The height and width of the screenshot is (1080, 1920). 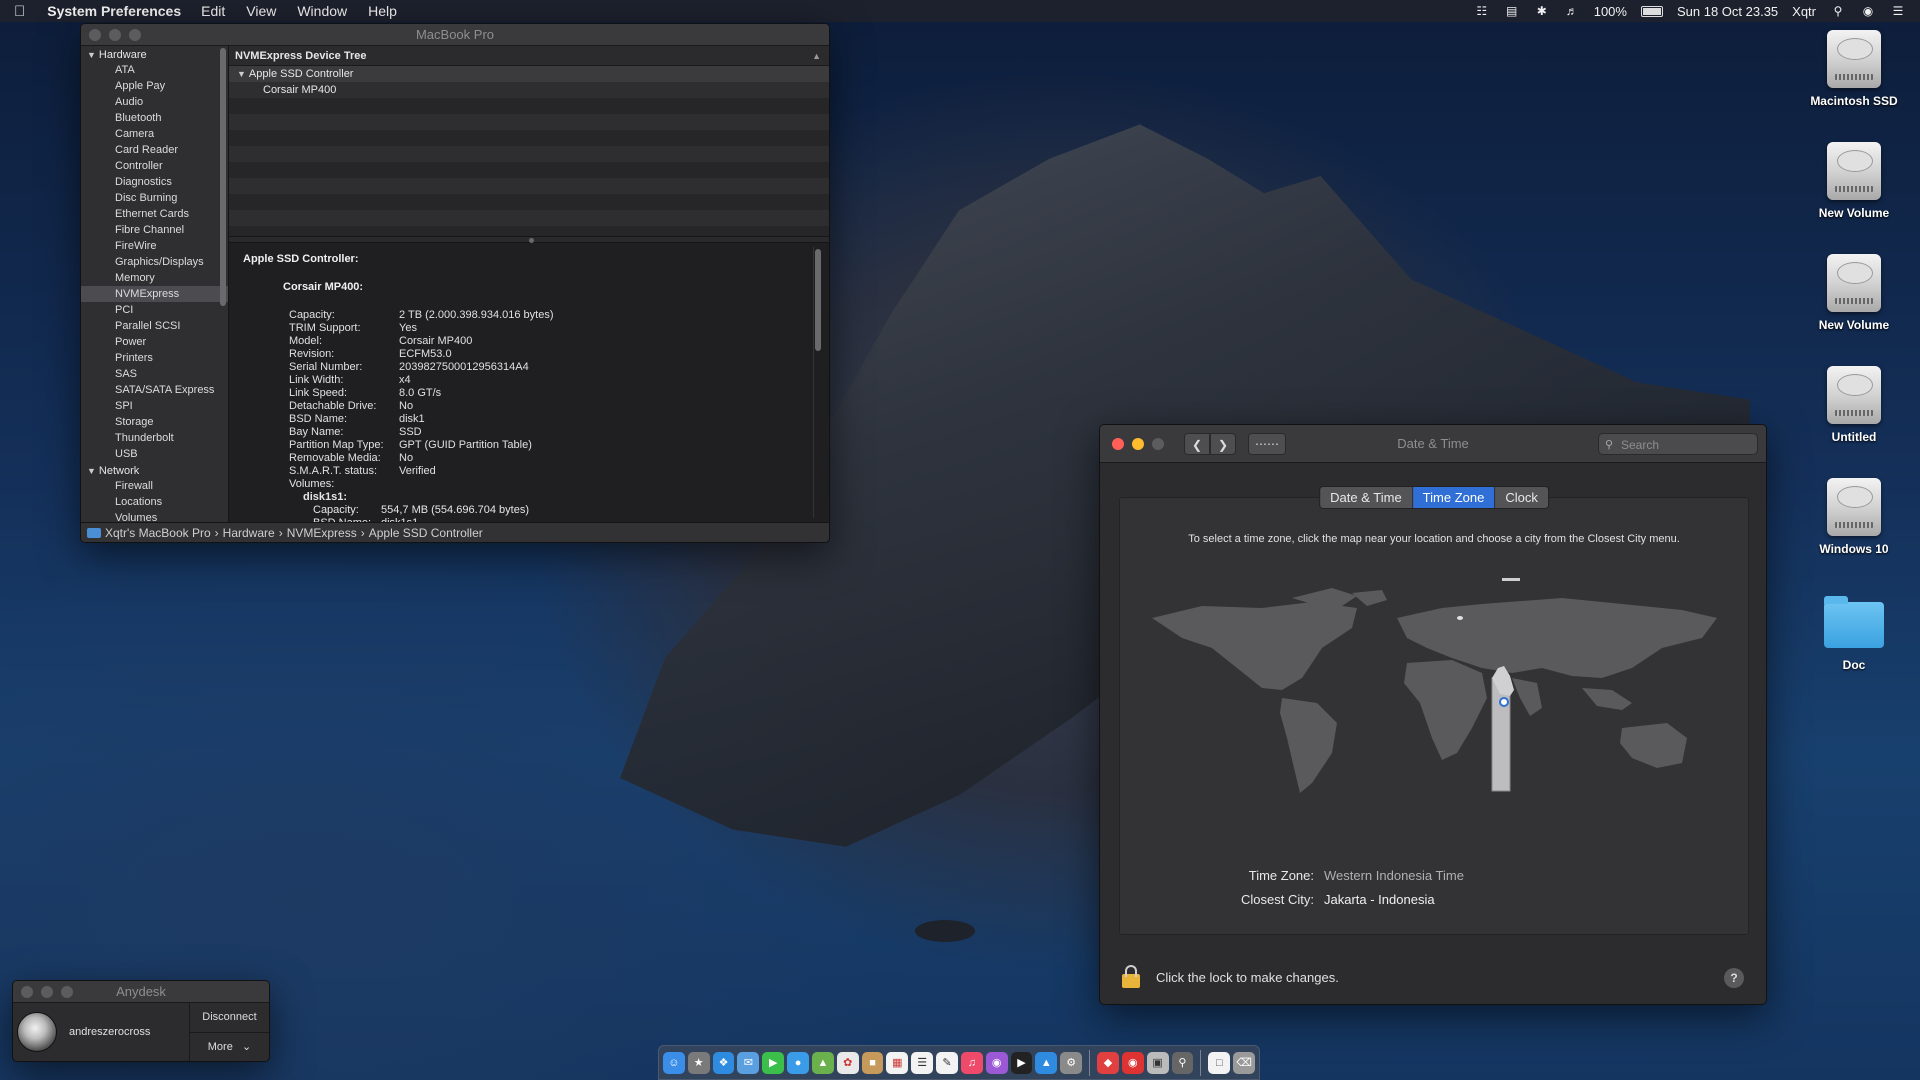 What do you see at coordinates (1197, 443) in the screenshot?
I see `back-button: ❮` at bounding box center [1197, 443].